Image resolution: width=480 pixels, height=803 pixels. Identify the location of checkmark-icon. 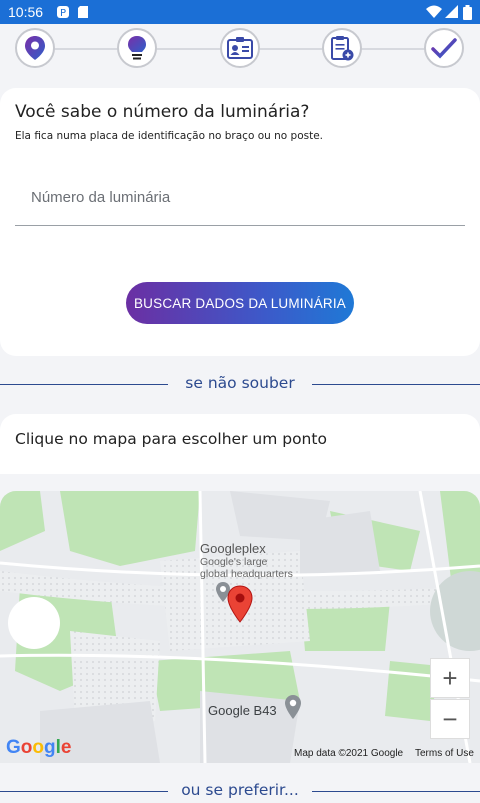
(444, 48).